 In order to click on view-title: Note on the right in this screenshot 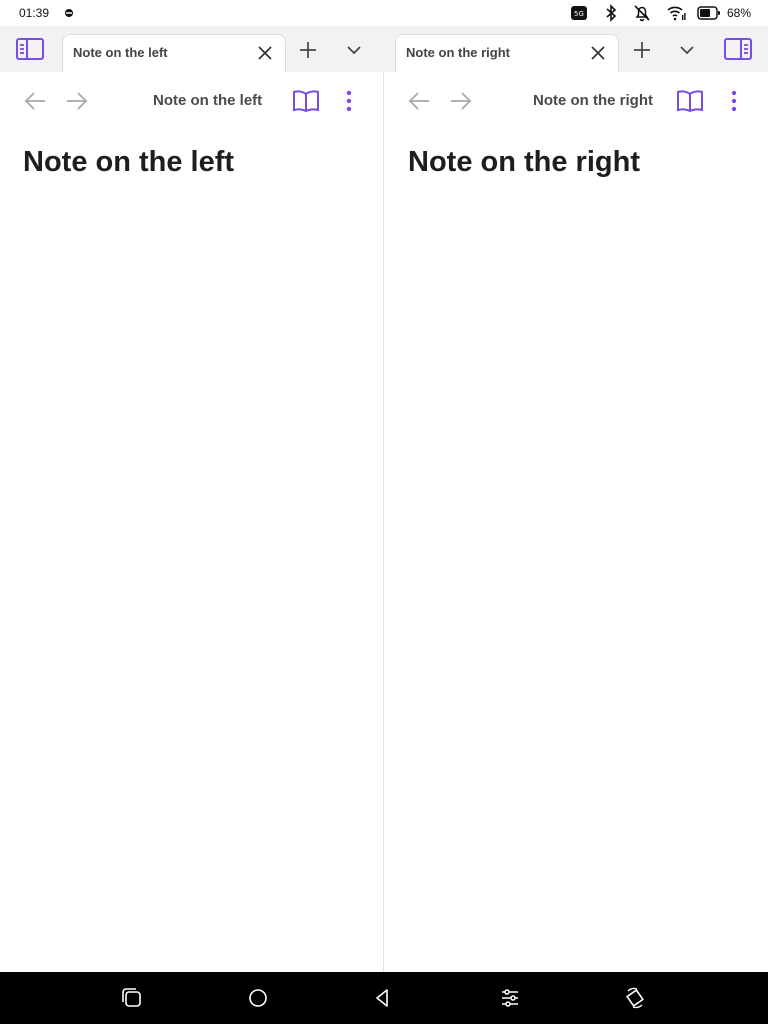, I will do `click(593, 100)`.